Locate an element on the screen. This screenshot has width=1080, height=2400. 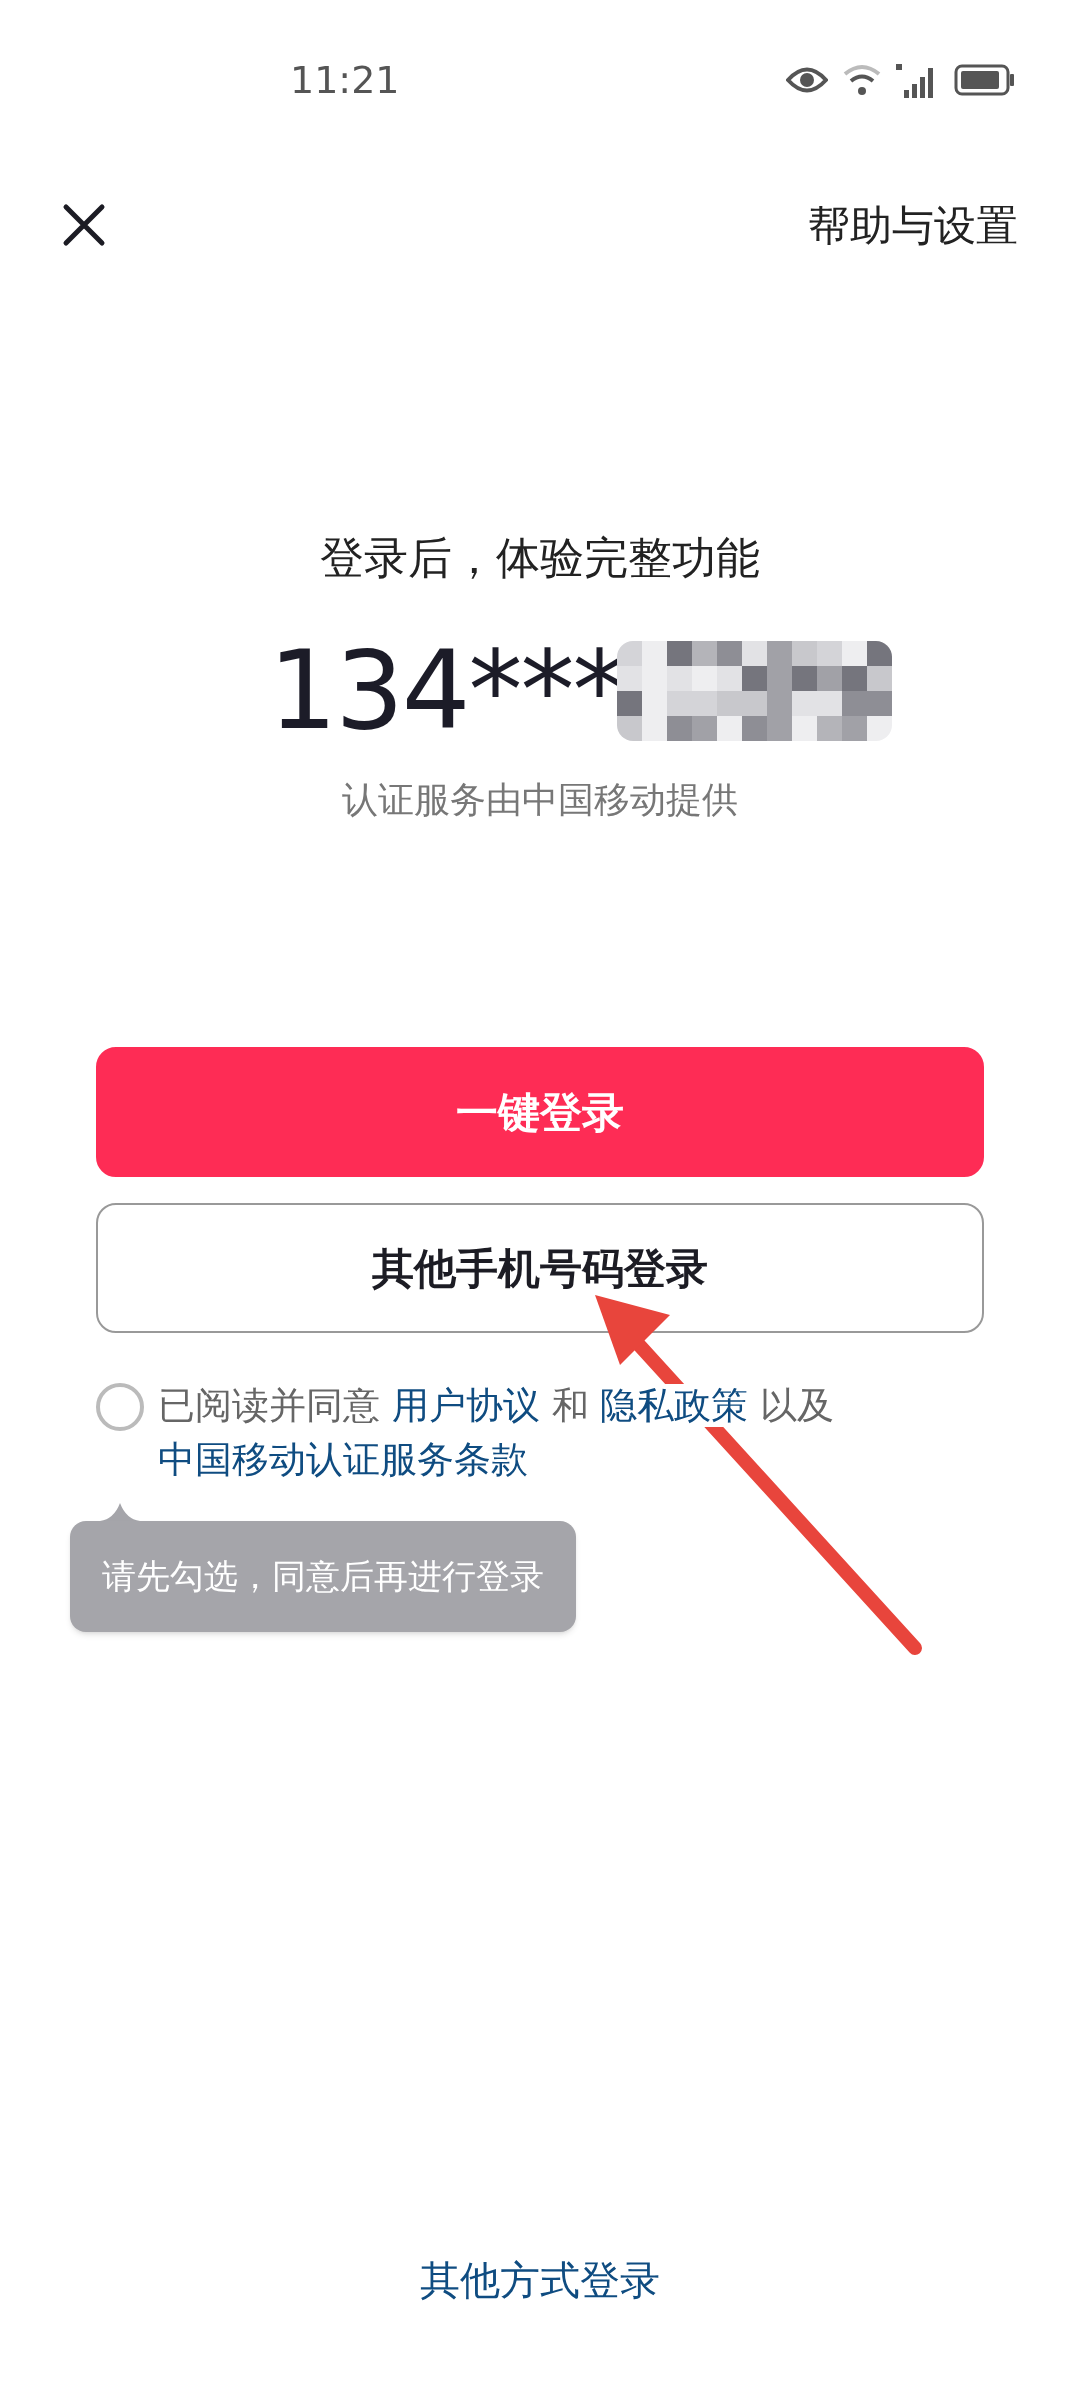
battery-icon is located at coordinates (985, 80).